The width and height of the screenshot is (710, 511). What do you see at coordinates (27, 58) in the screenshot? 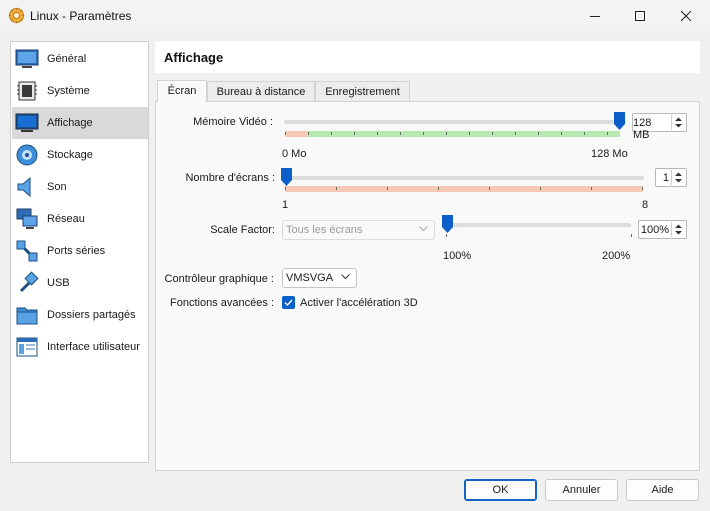
I see `general-monitor-icon` at bounding box center [27, 58].